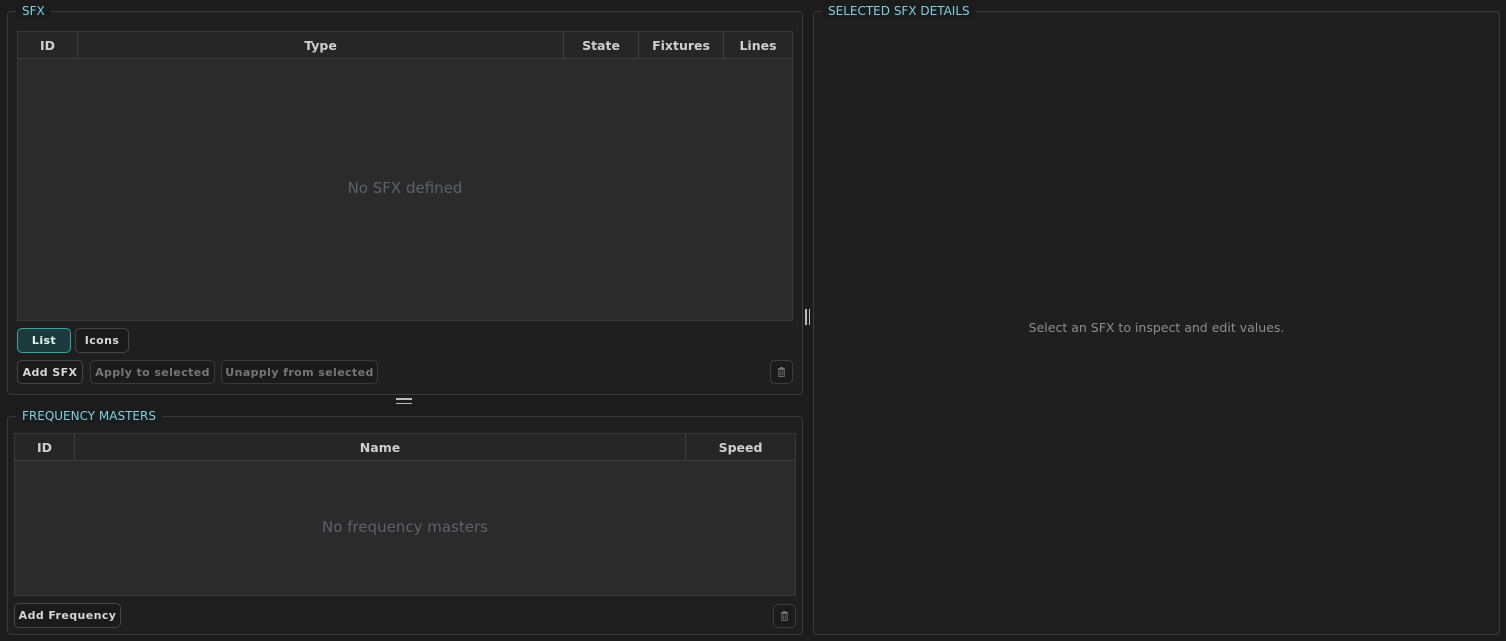 This screenshot has width=1506, height=641. Describe the element at coordinates (405, 514) in the screenshot. I see `frequency-table: ID Name Speed No frequency masters` at that location.